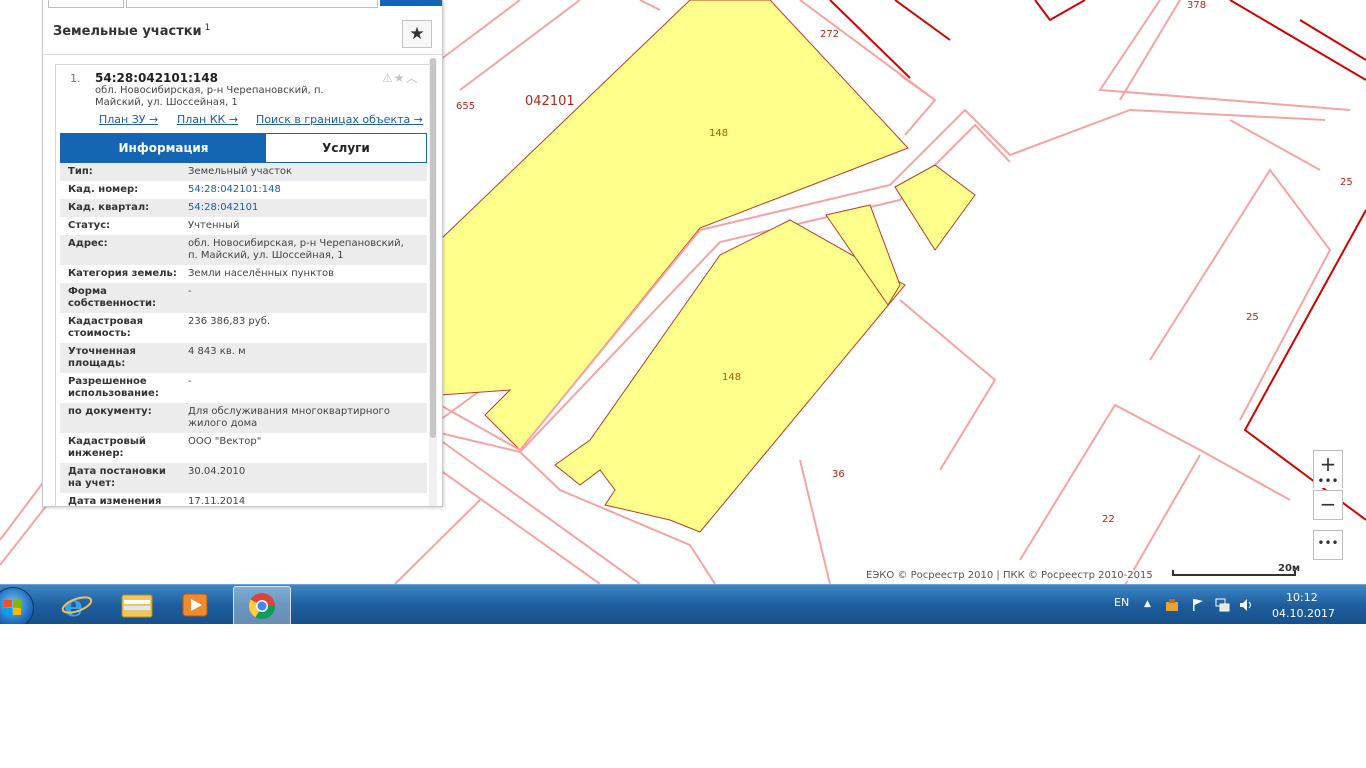  I want to click on scale-bar: 20м, so click(1236, 570).